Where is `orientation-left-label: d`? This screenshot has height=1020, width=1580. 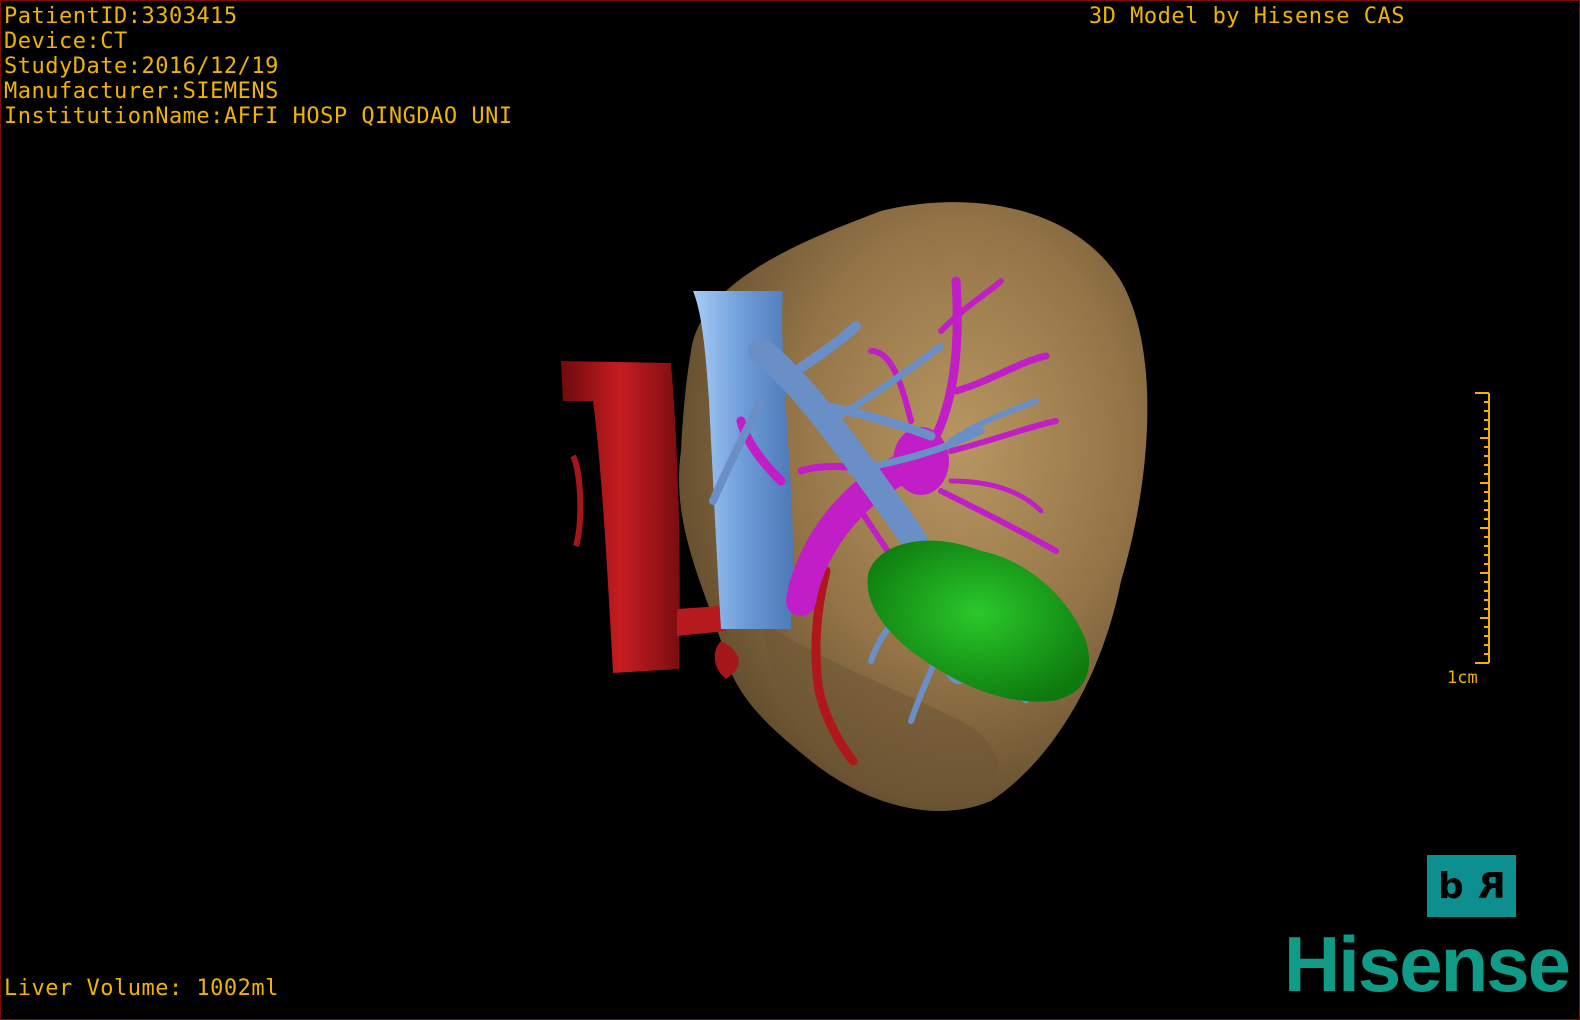
orientation-left-label: d is located at coordinates (1450, 886).